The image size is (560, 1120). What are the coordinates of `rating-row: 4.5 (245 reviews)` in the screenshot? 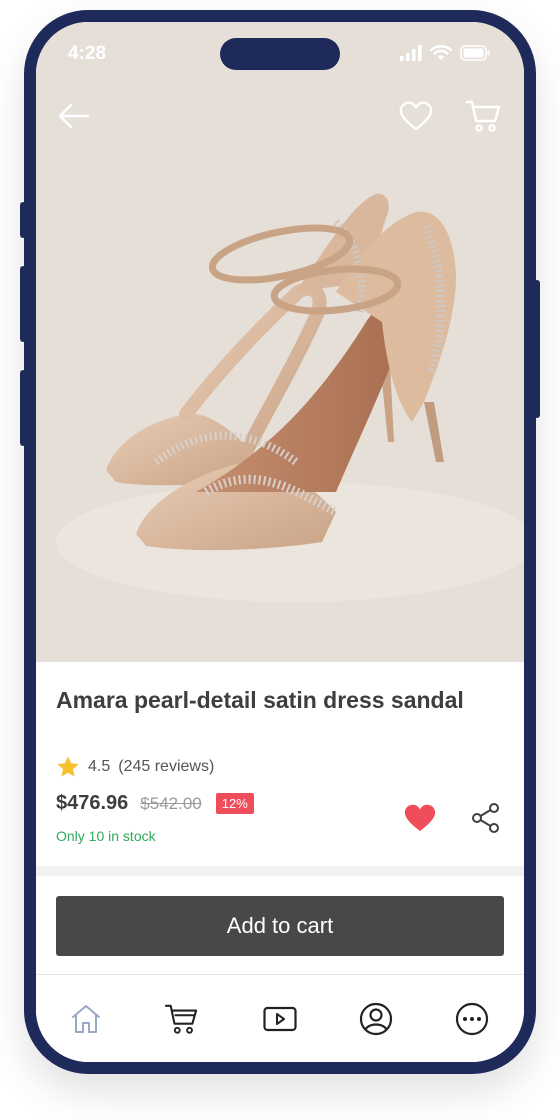 It's located at (135, 767).